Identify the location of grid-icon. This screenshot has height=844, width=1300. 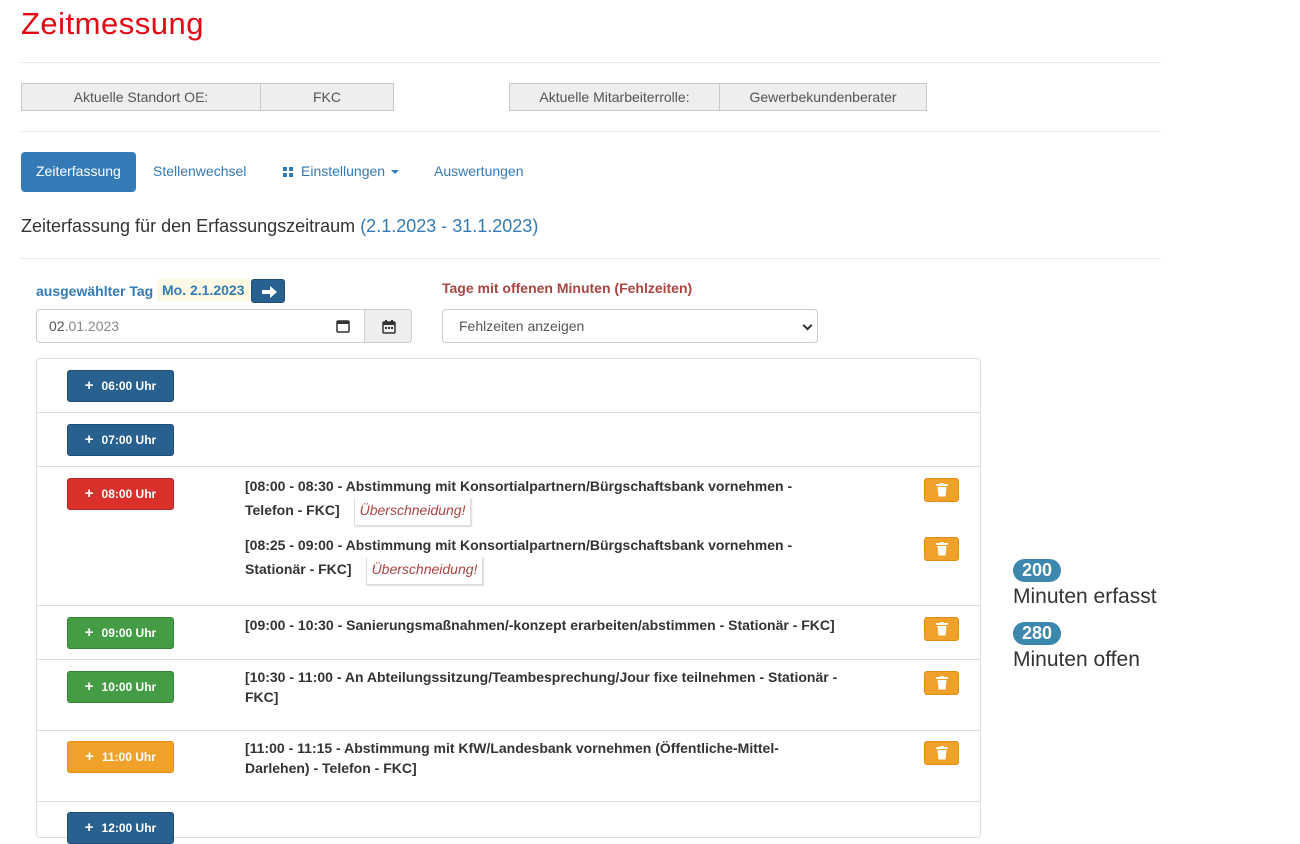
(288, 172).